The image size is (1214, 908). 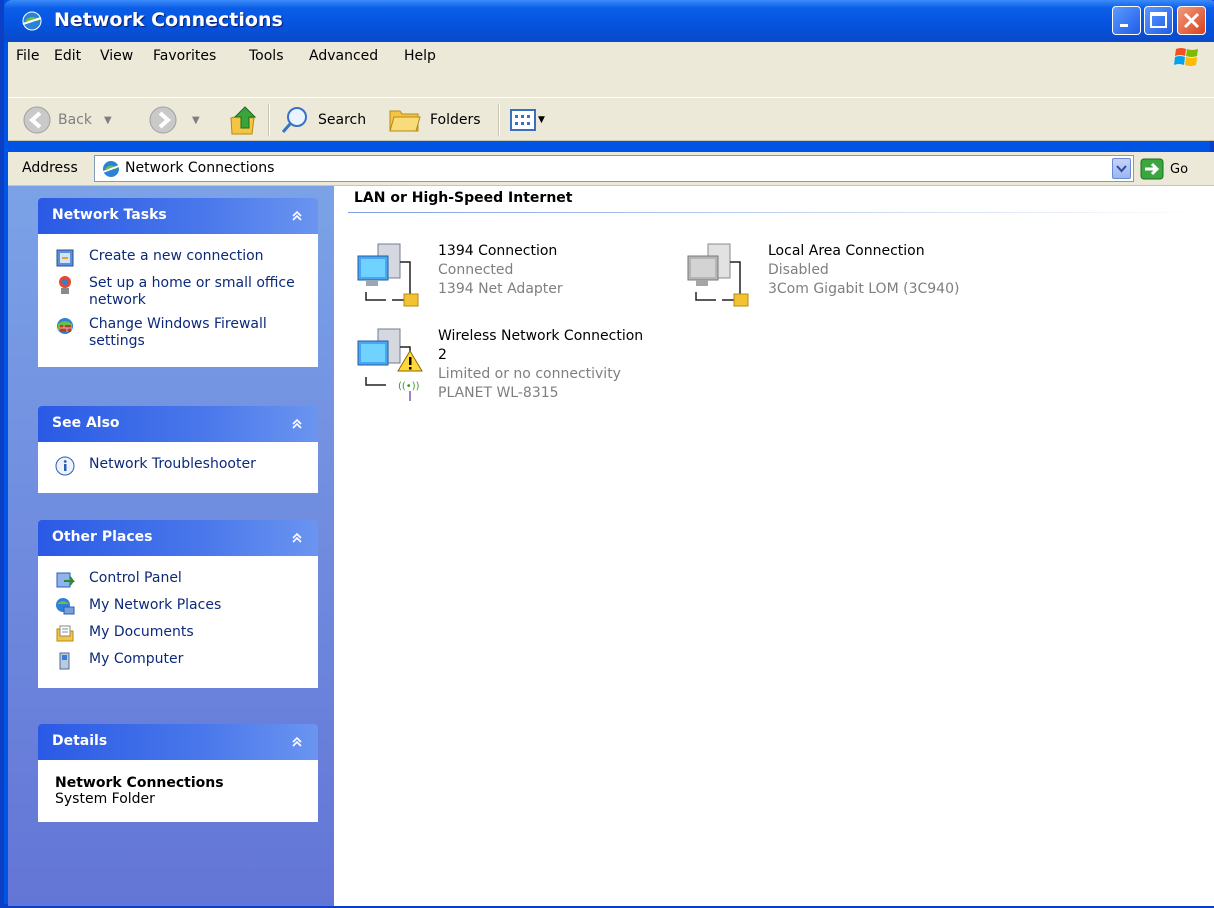 What do you see at coordinates (67, 55) in the screenshot?
I see `menu-edit: Edit` at bounding box center [67, 55].